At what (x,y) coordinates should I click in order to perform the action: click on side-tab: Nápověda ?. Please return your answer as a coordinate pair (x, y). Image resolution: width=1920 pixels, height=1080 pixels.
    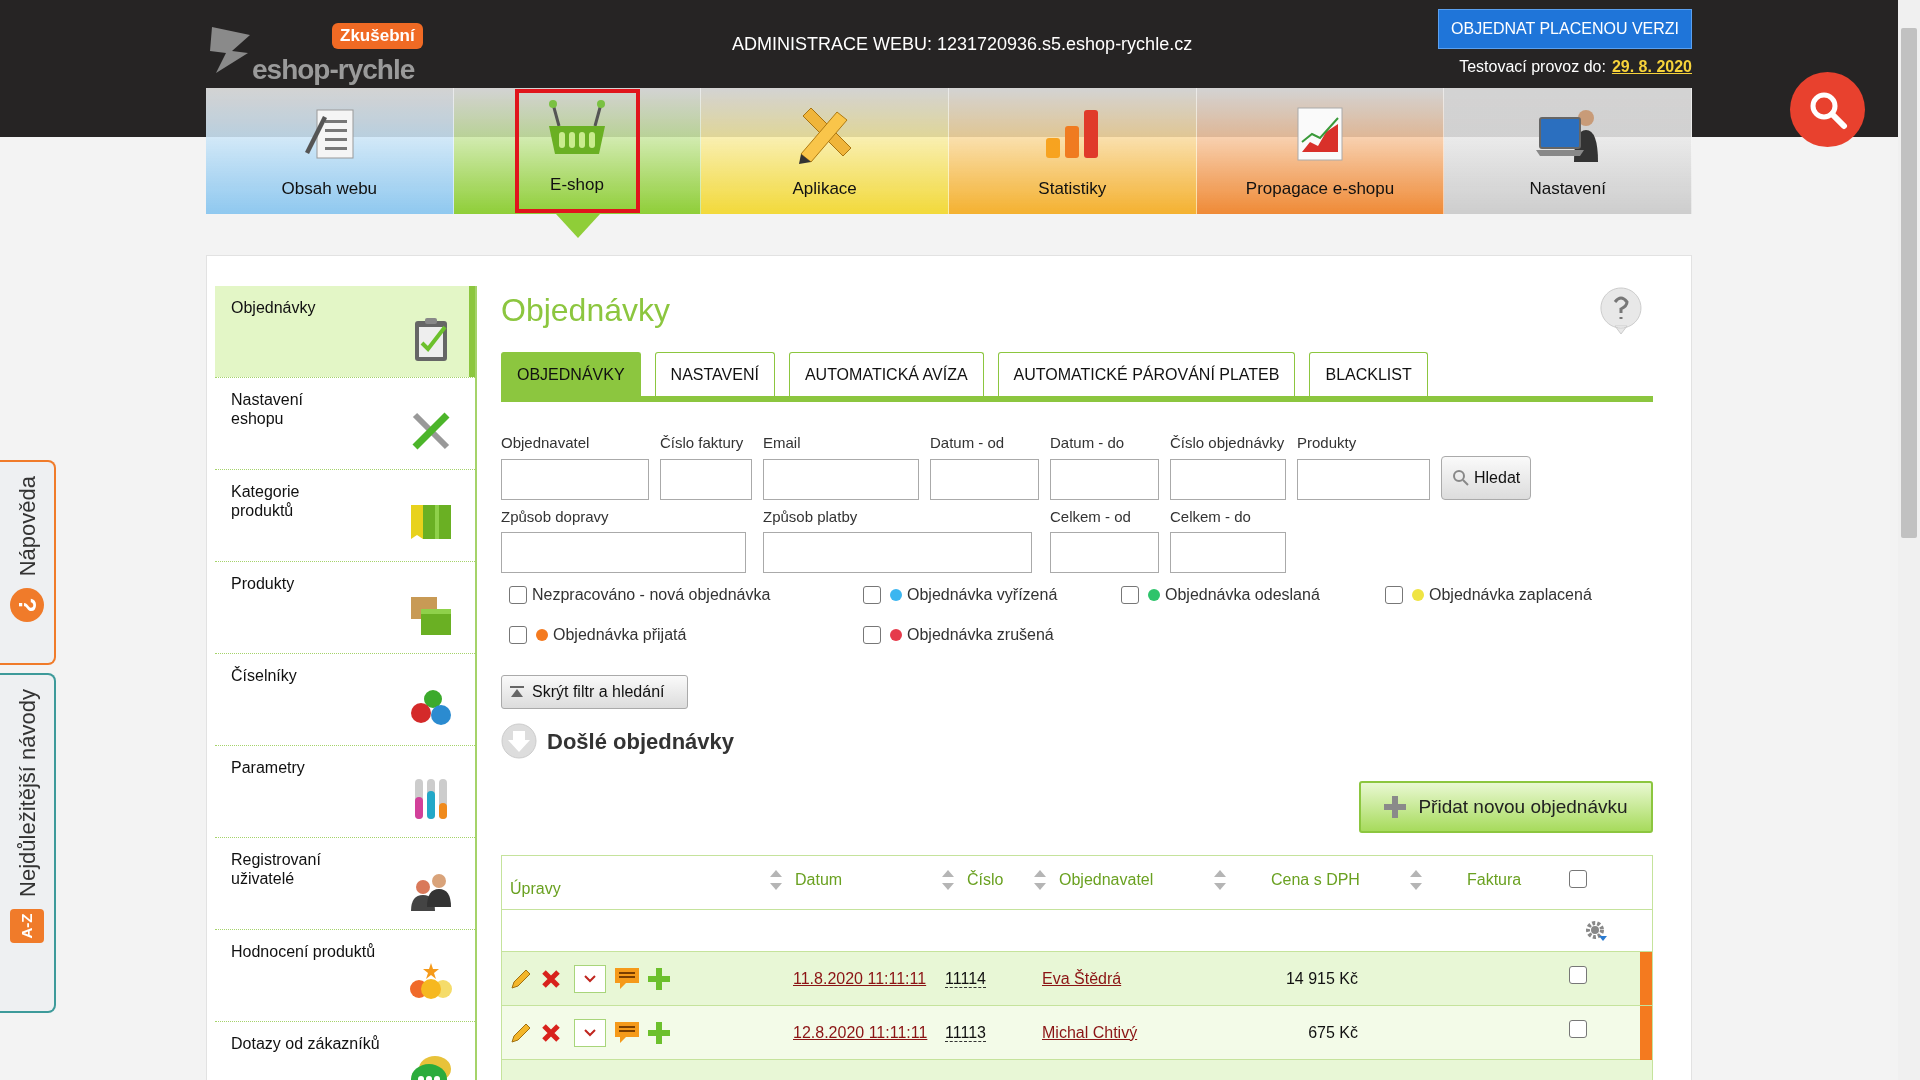
    Looking at the image, I should click on (28, 562).